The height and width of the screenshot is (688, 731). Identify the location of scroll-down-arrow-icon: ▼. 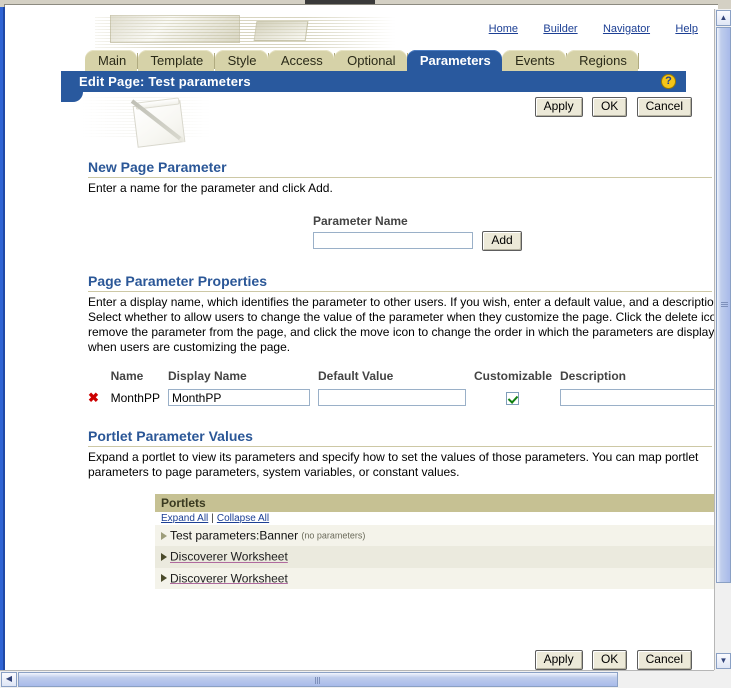
(723, 661).